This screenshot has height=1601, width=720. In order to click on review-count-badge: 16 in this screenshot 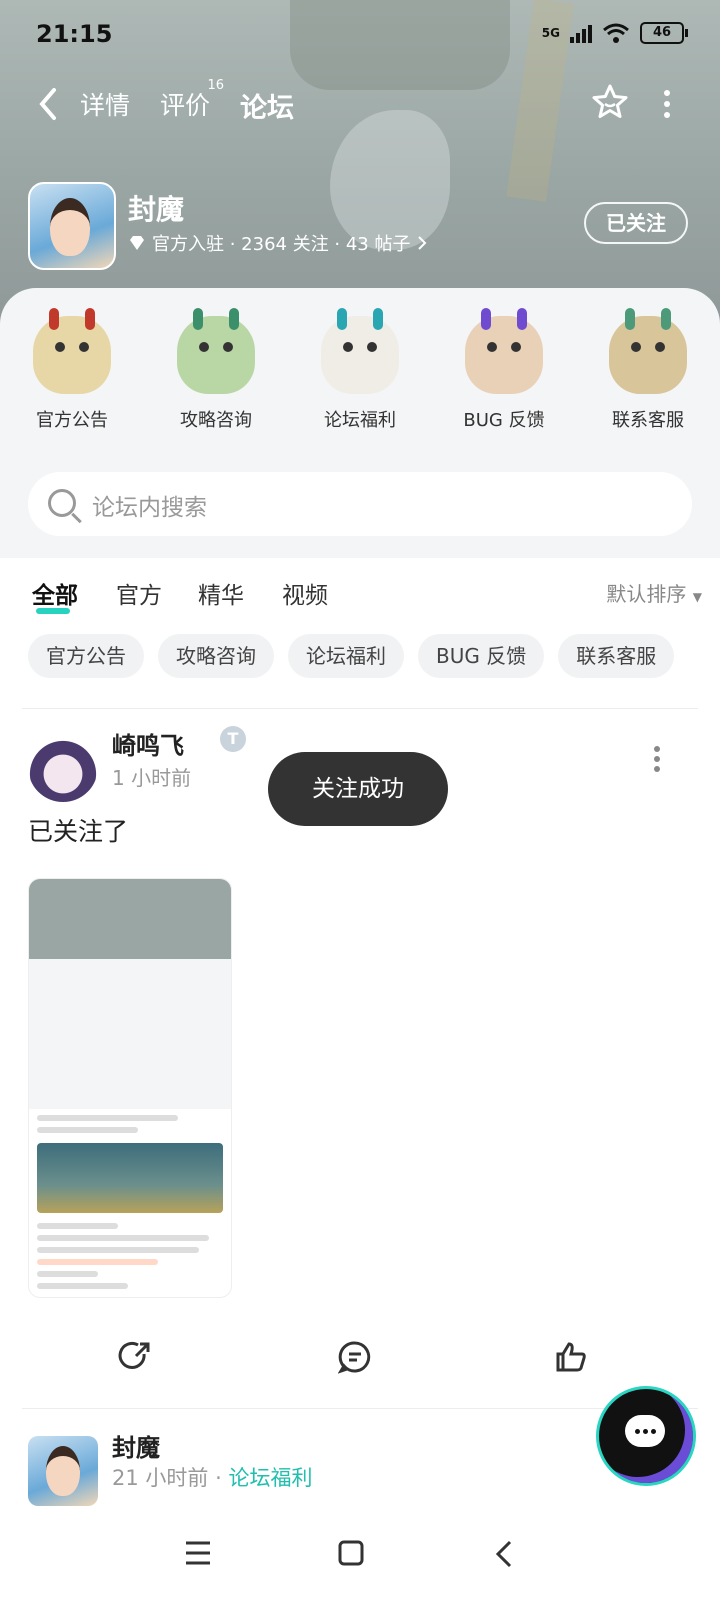, I will do `click(216, 85)`.